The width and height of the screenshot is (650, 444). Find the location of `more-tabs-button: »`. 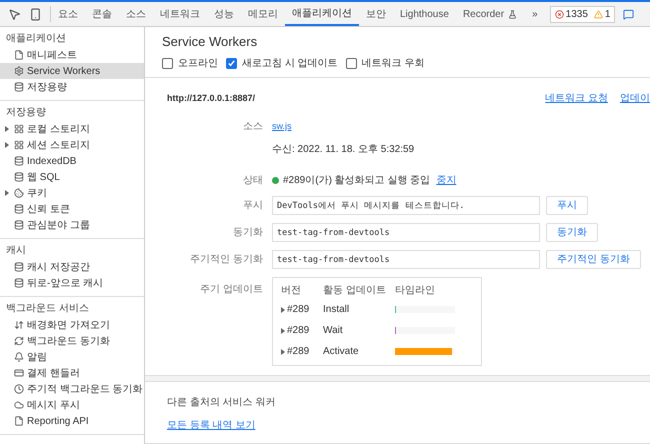

more-tabs-button: » is located at coordinates (535, 14).